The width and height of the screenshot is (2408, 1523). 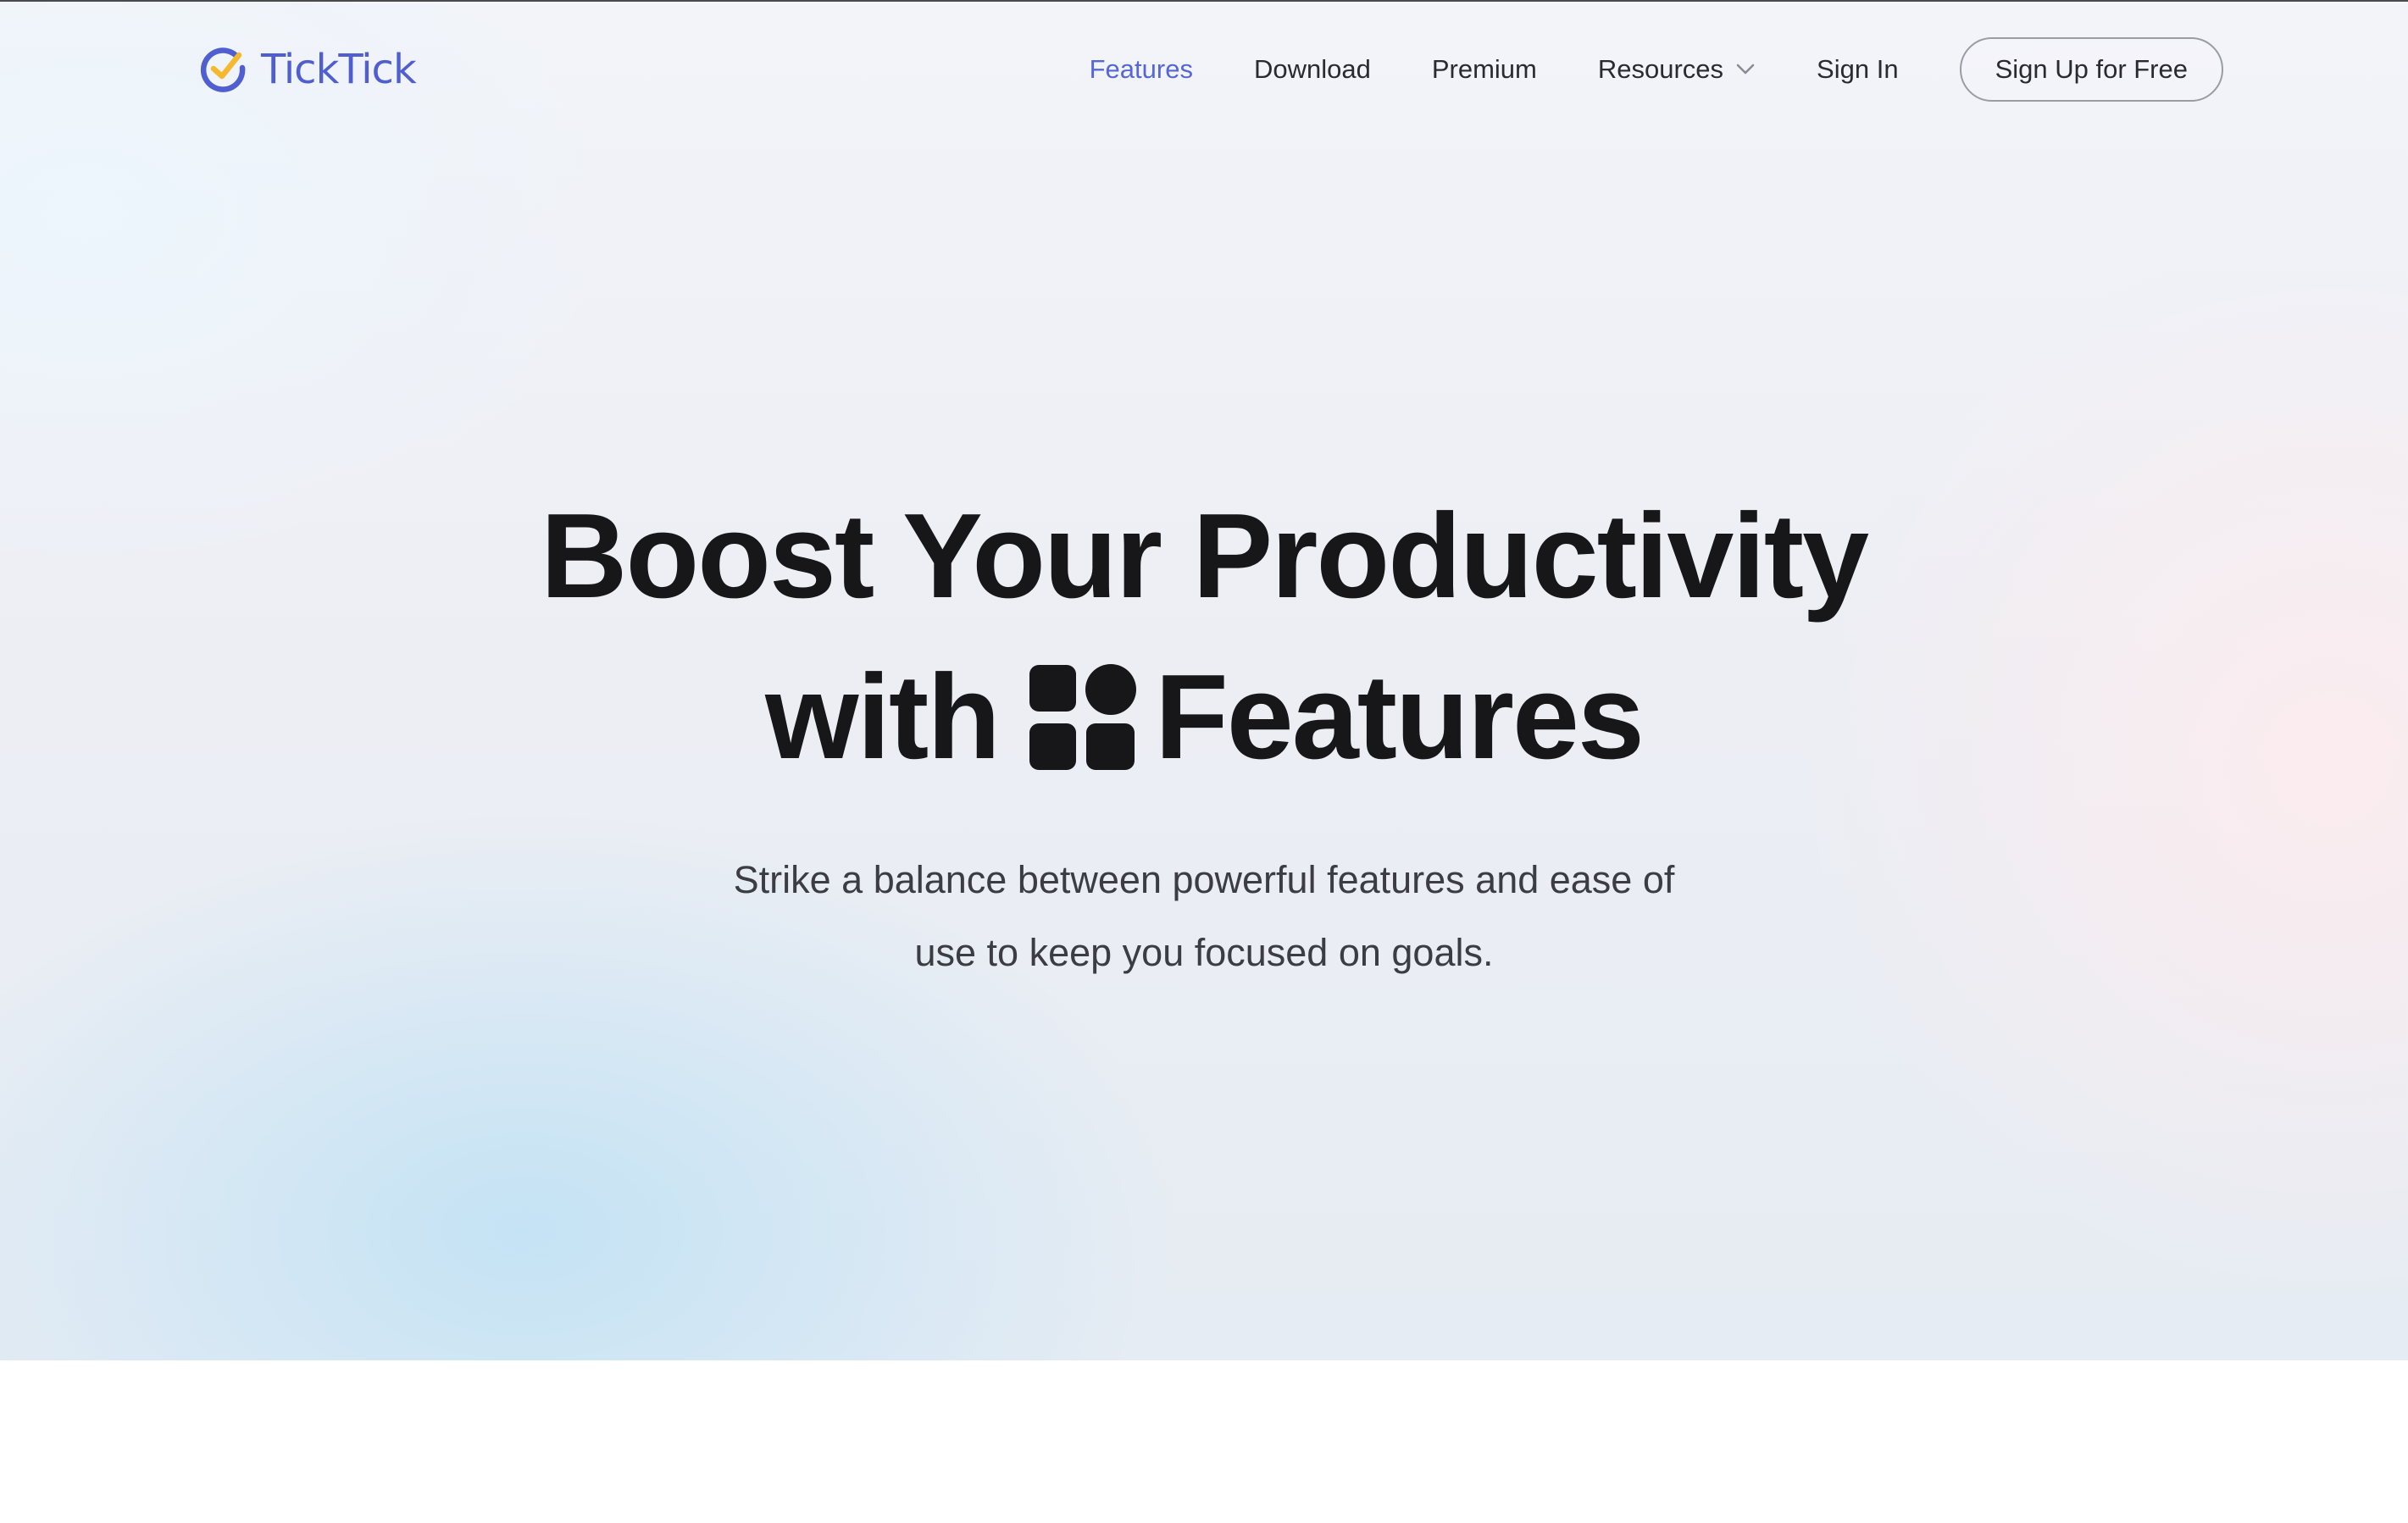 I want to click on nav-sign-in: Sign In, so click(x=1858, y=69).